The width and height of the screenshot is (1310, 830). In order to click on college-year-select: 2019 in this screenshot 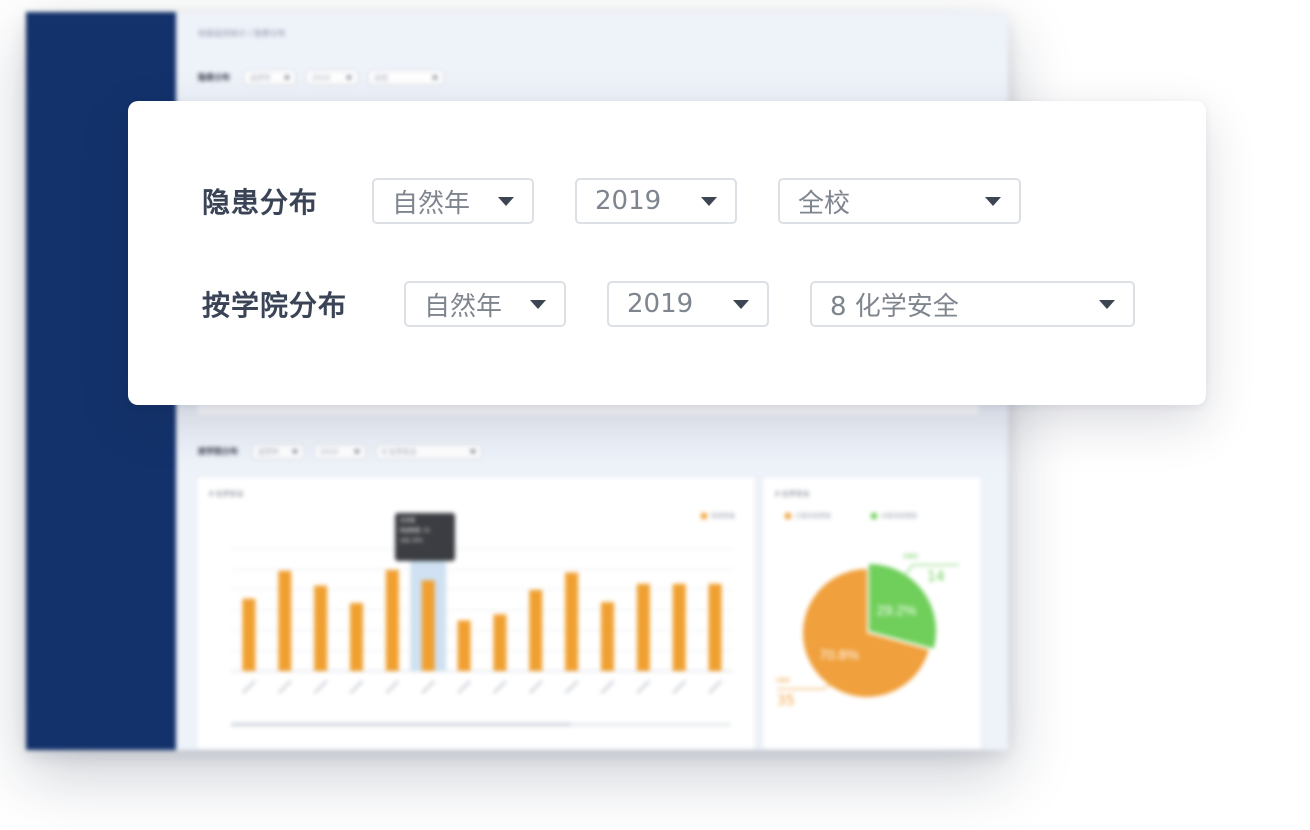, I will do `click(688, 304)`.